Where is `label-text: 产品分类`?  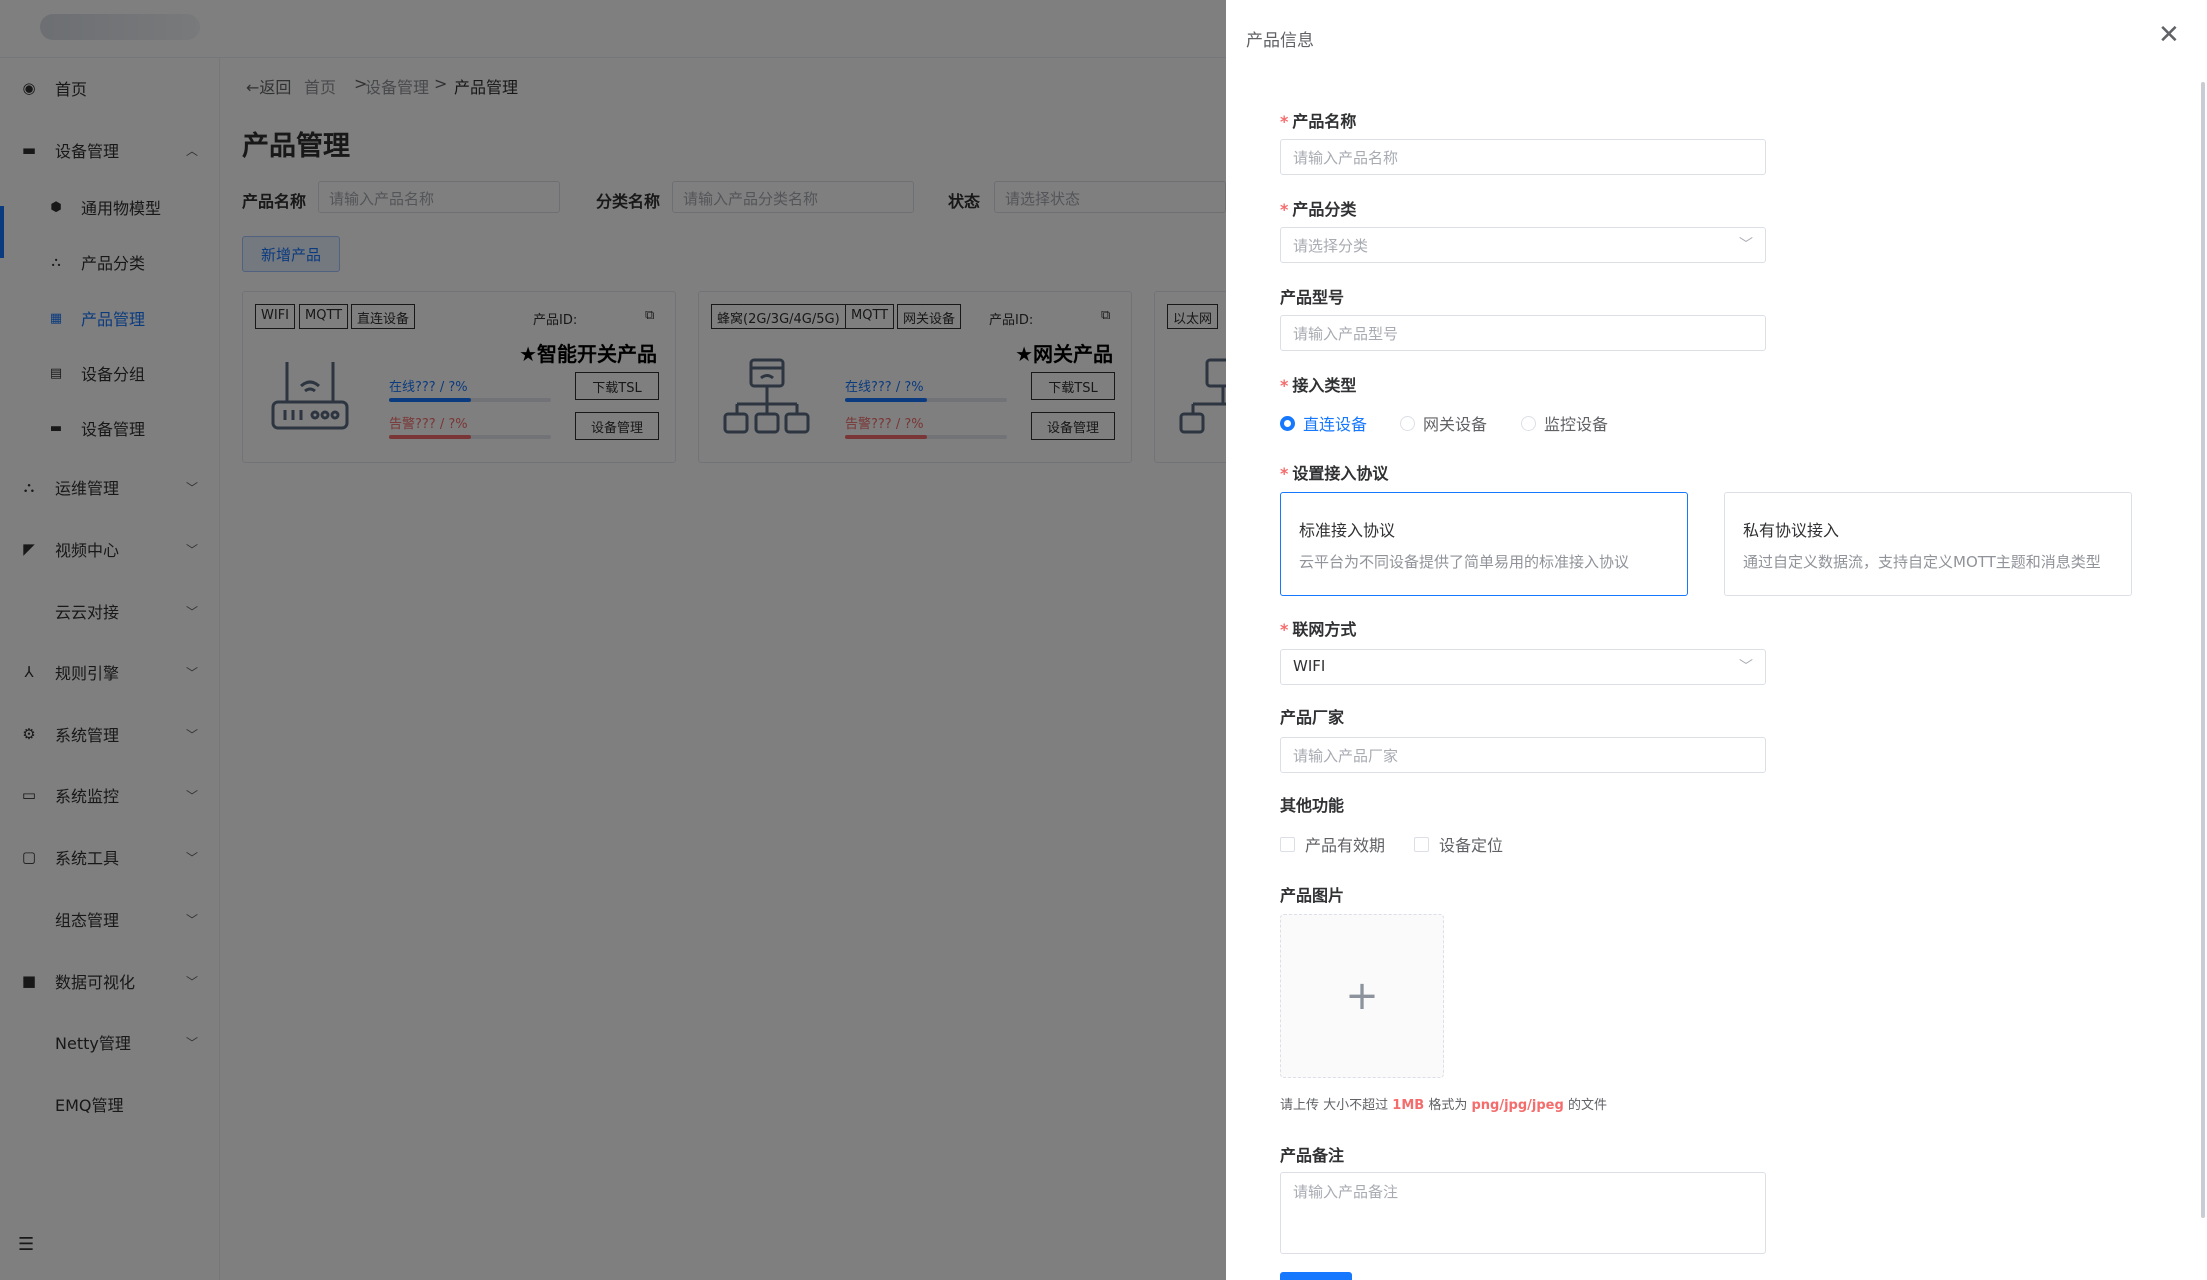
label-text: 产品分类 is located at coordinates (1324, 209).